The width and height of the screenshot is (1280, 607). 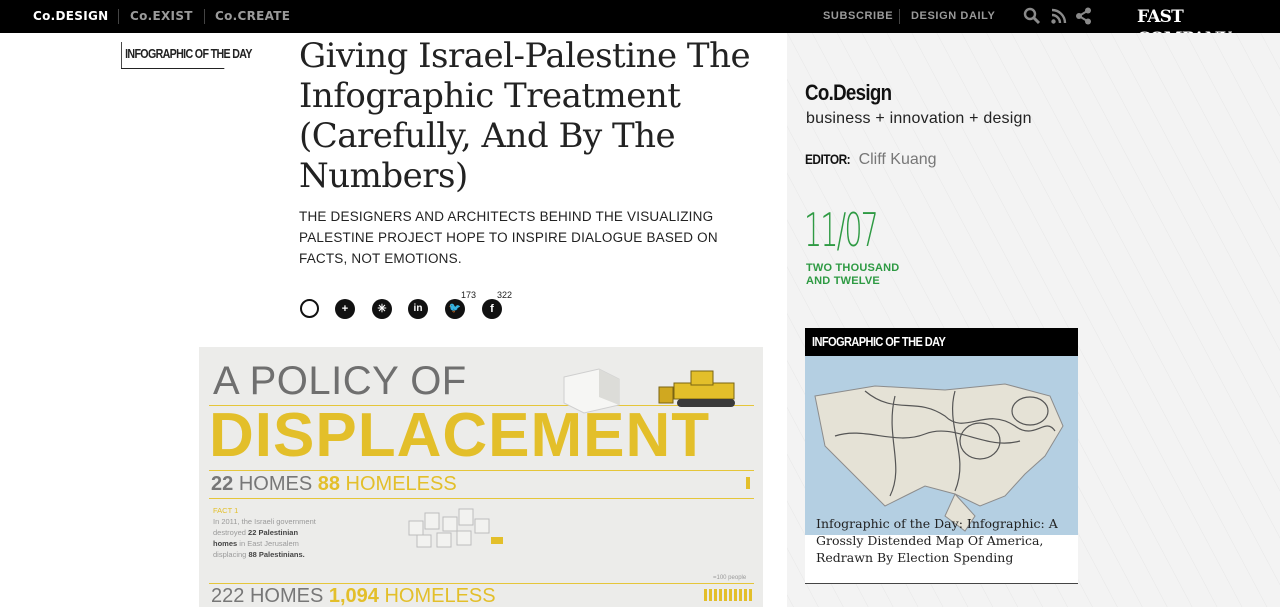 I want to click on rss-icon, so click(x=1059, y=16).